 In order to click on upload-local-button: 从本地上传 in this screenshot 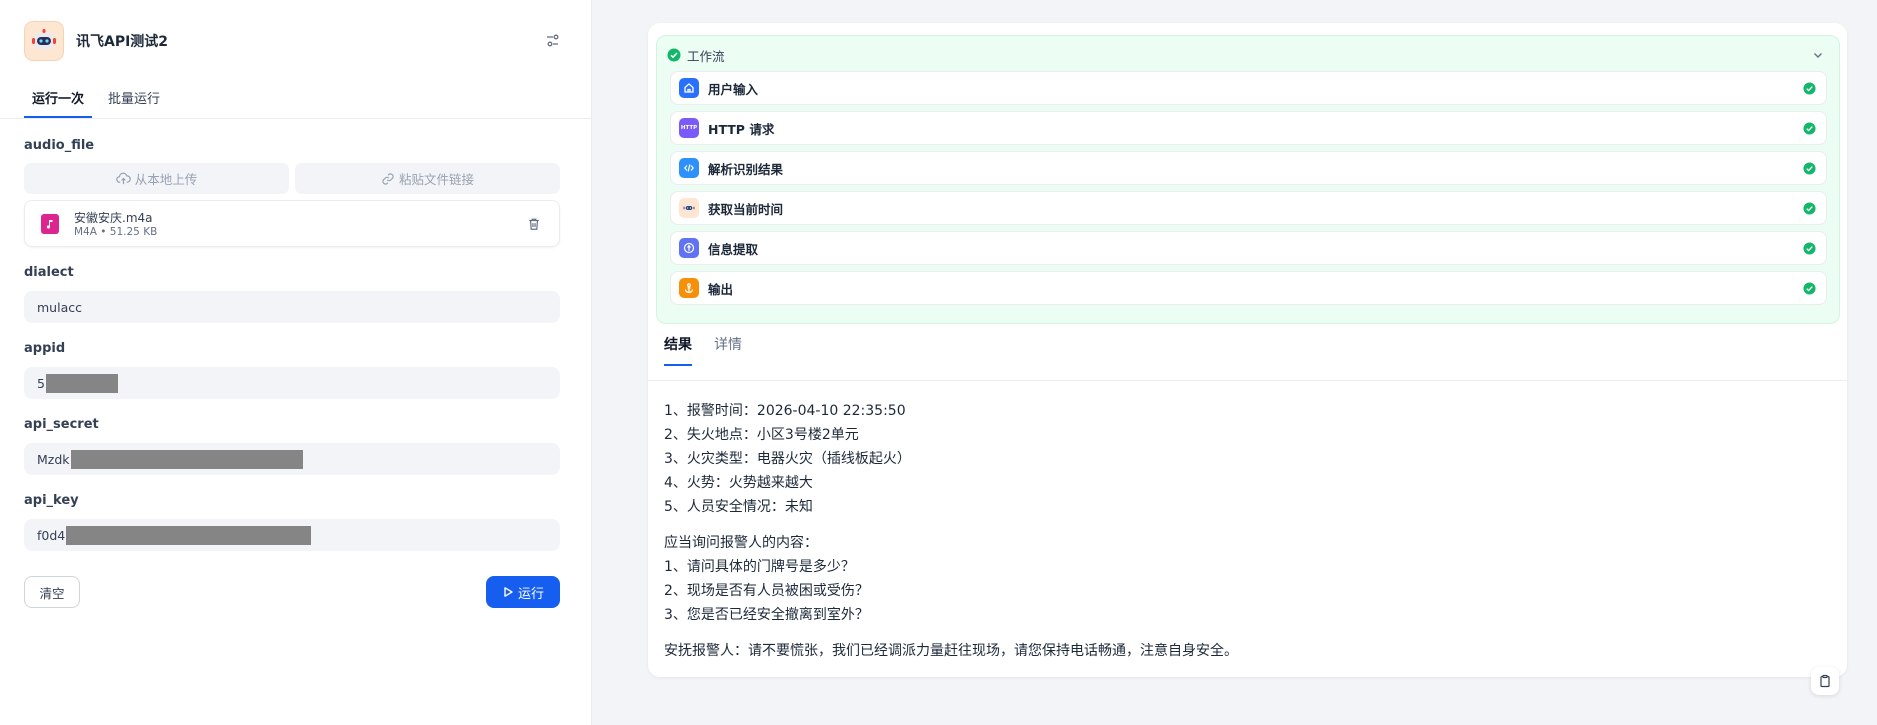, I will do `click(156, 178)`.